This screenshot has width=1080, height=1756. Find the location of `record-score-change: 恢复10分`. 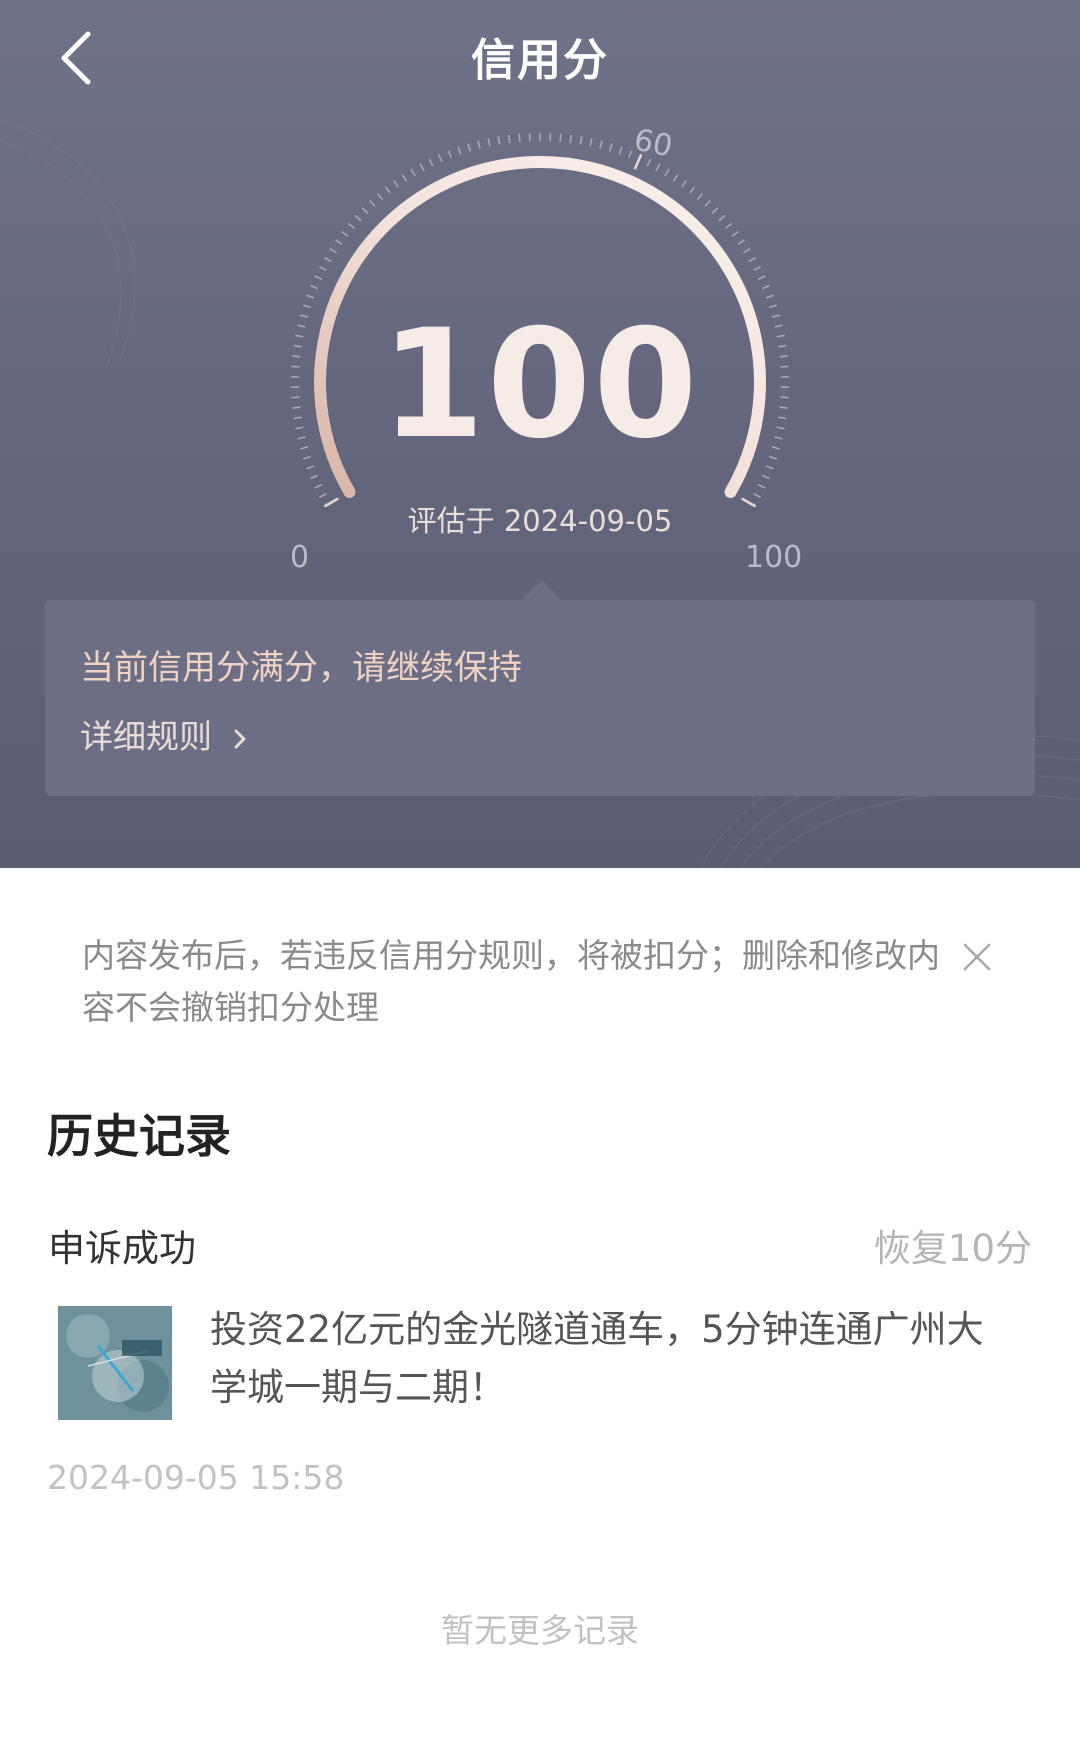

record-score-change: 恢复10分 is located at coordinates (952, 1248).